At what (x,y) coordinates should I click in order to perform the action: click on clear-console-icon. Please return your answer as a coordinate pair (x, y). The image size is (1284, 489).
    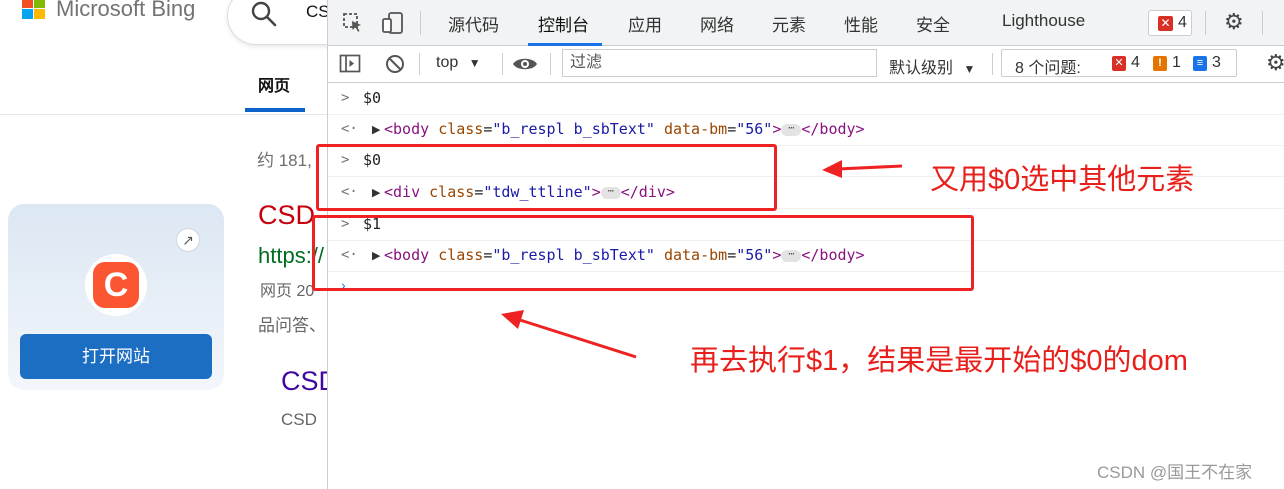
    Looking at the image, I should click on (395, 64).